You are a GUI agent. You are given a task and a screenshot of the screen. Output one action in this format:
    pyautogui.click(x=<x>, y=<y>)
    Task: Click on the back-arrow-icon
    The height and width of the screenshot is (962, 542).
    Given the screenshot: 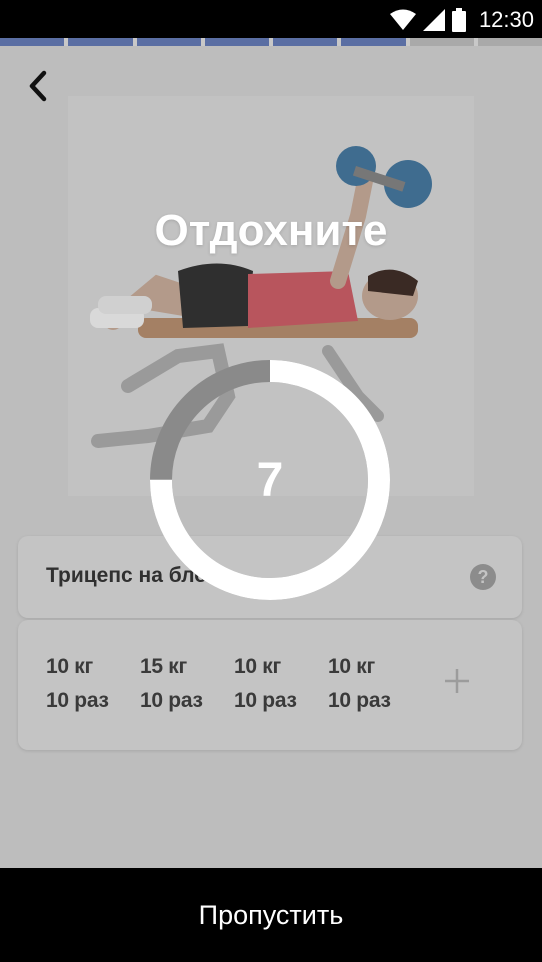 What is the action you would take?
    pyautogui.click(x=38, y=86)
    